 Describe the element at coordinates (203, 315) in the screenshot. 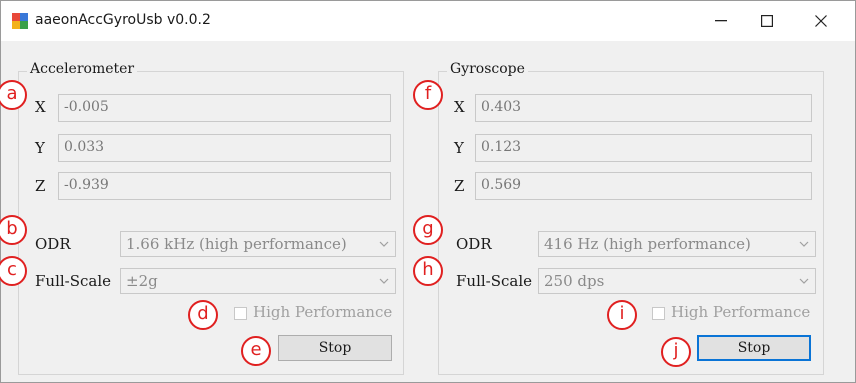

I see `annotation-d: d` at that location.